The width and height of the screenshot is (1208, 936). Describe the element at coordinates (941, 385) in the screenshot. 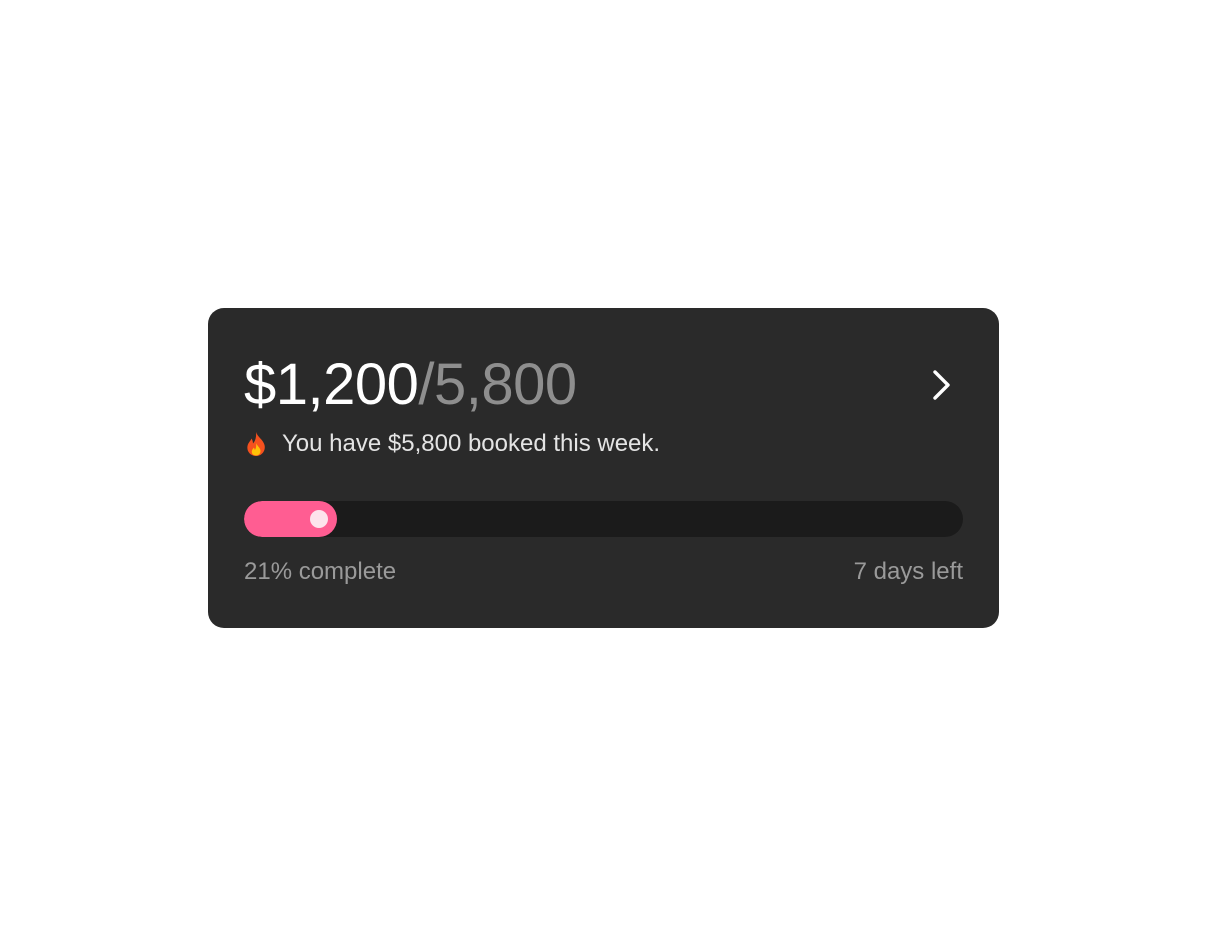

I see `chevron-right-icon` at that location.